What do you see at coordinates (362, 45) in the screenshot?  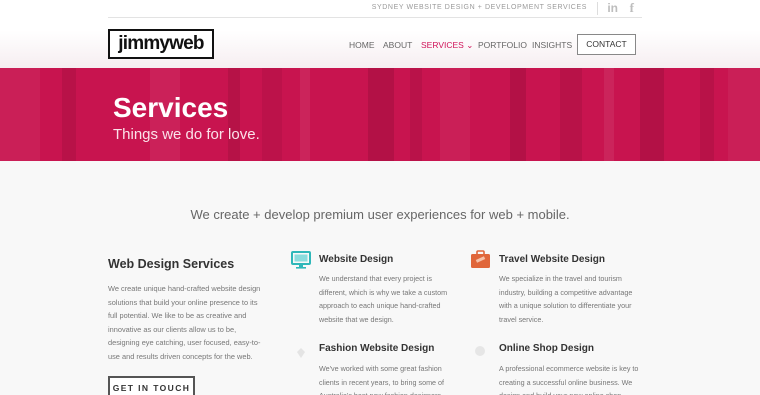 I see `nav-home: HOME` at bounding box center [362, 45].